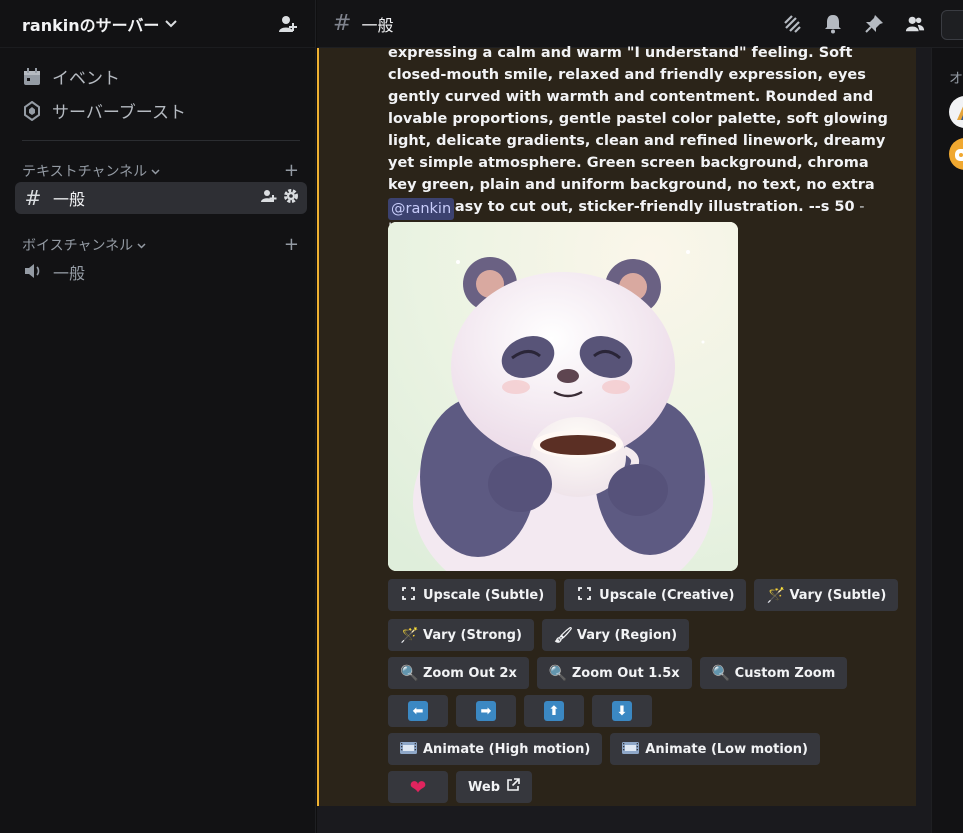 The width and height of the screenshot is (963, 833). What do you see at coordinates (291, 198) in the screenshot?
I see `gear-icon` at bounding box center [291, 198].